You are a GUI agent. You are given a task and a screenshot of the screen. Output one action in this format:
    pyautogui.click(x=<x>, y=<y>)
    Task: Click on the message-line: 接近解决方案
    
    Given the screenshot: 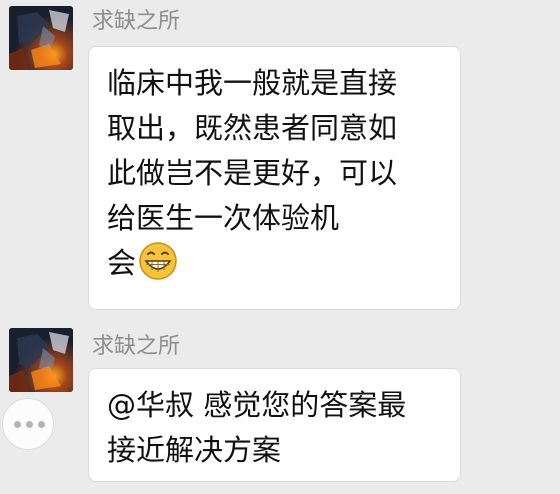 What is the action you would take?
    pyautogui.click(x=194, y=450)
    